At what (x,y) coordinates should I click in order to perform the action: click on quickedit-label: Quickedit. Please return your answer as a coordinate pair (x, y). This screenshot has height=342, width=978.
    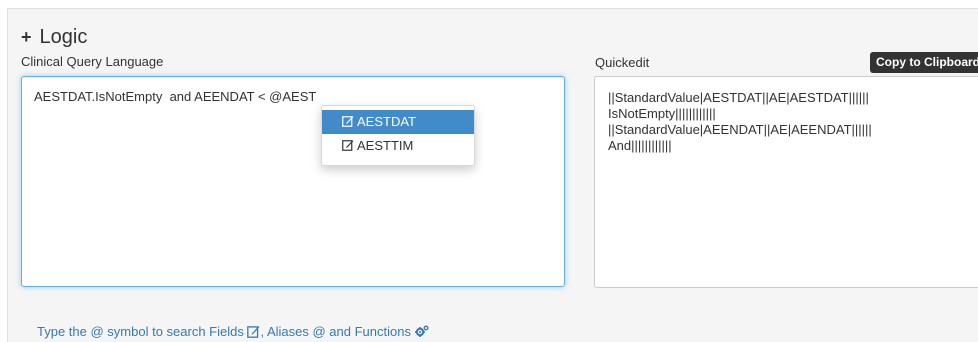
    Looking at the image, I should click on (622, 62).